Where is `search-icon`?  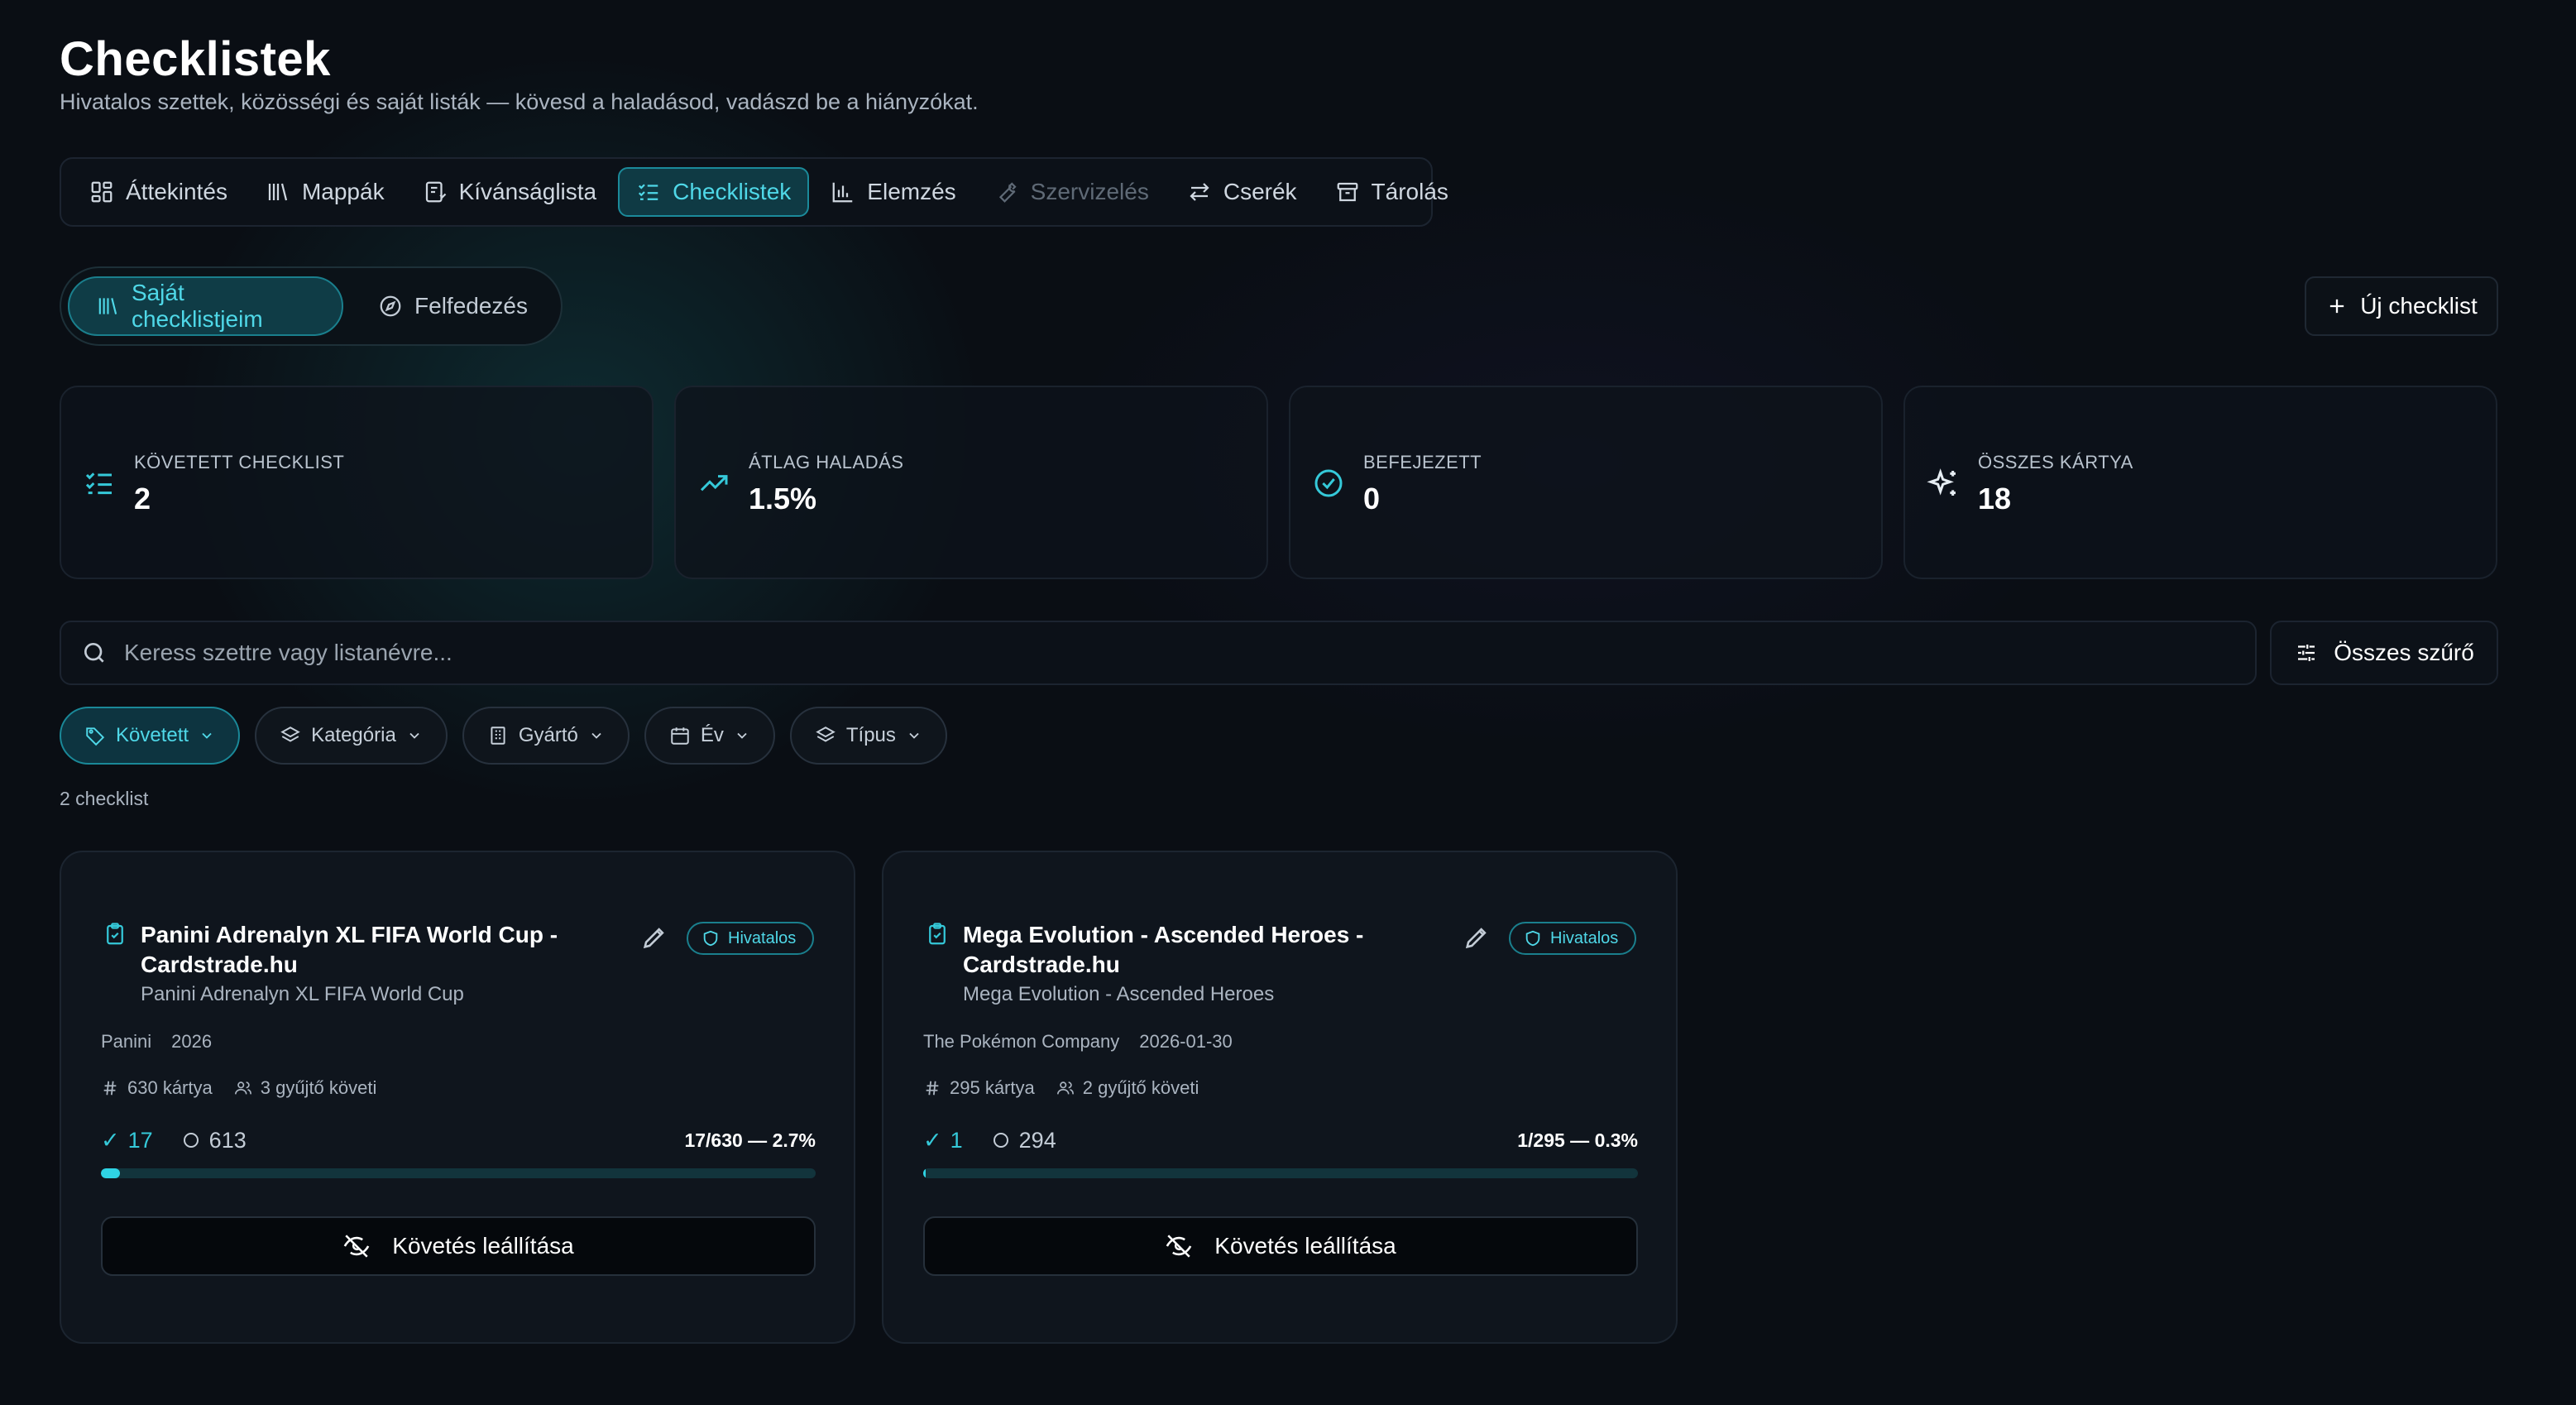
search-icon is located at coordinates (94, 653).